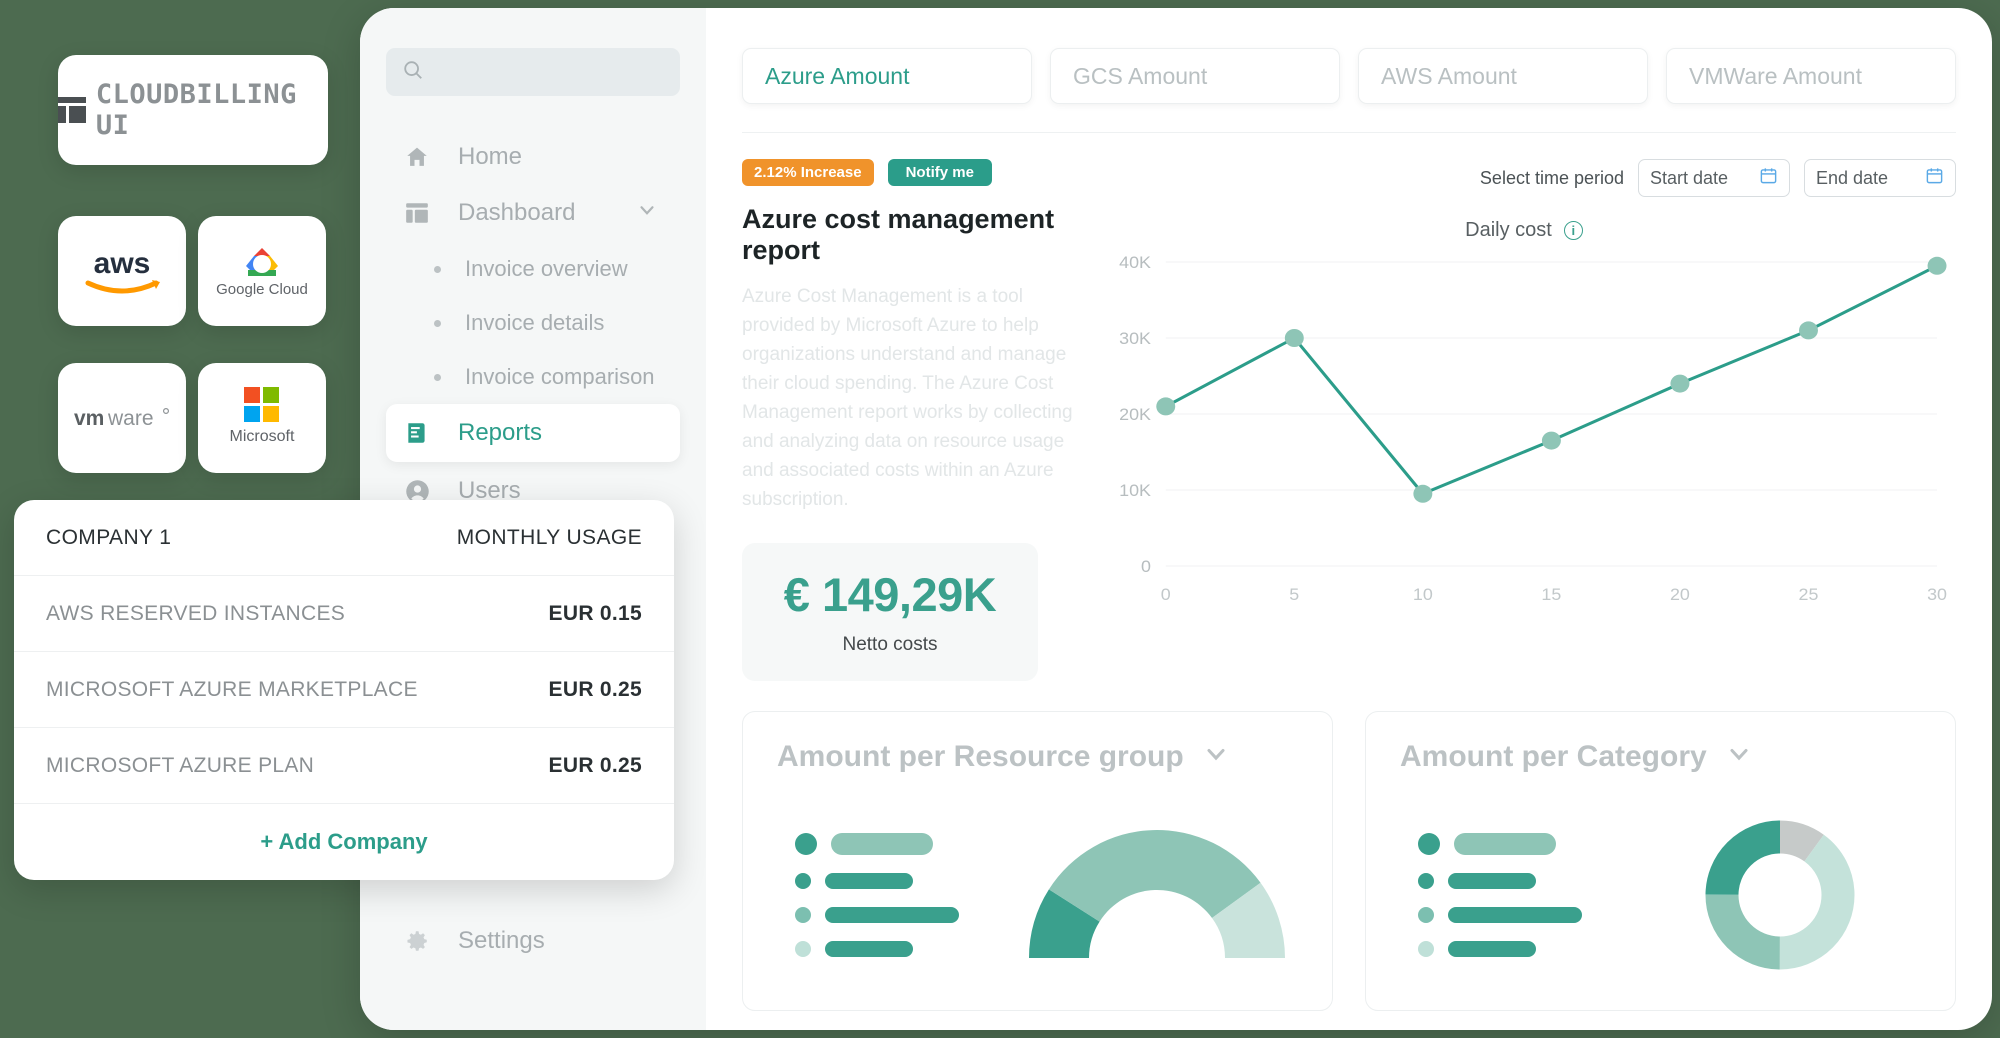  Describe the element at coordinates (72, 110) in the screenshot. I see `dashboard-layout-icon` at that location.